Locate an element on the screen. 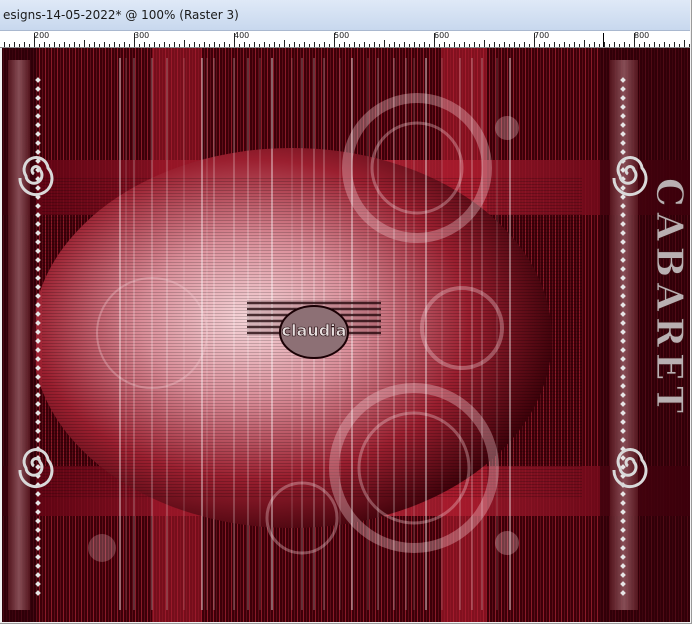 This screenshot has width=692, height=624. horizontal-ruler: 200 300 400 500 600 700 800 is located at coordinates (345, 39).